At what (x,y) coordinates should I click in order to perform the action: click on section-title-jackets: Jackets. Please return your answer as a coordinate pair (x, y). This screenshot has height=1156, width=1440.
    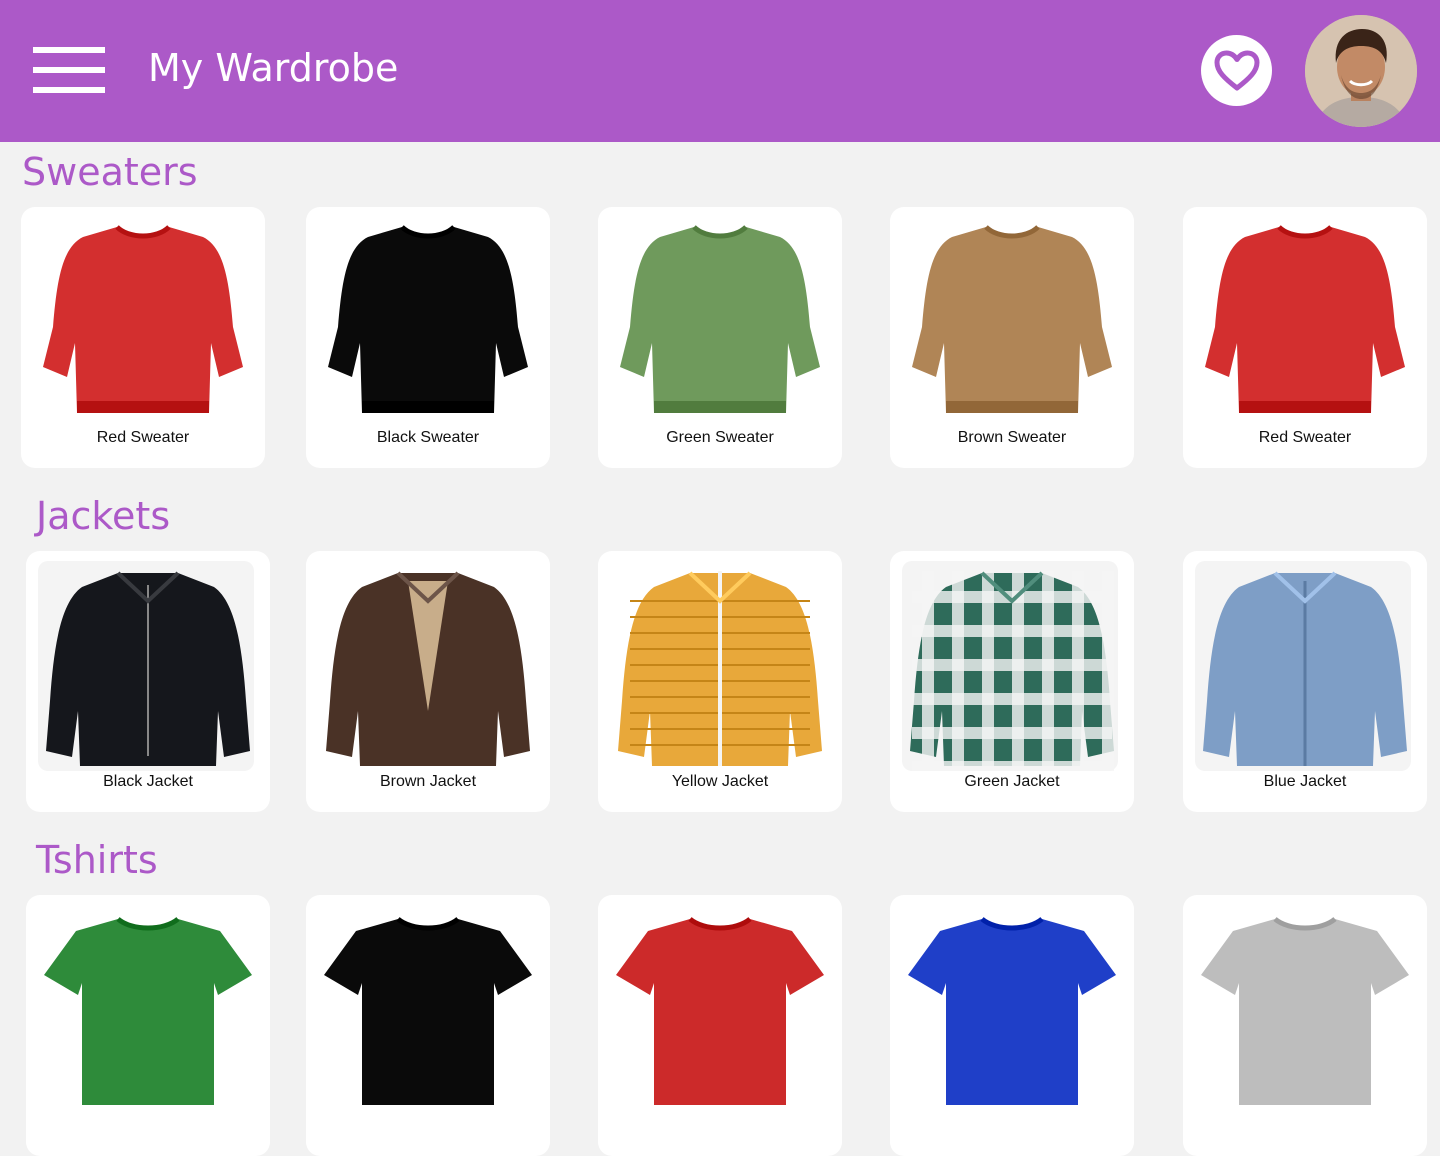
    Looking at the image, I should click on (103, 516).